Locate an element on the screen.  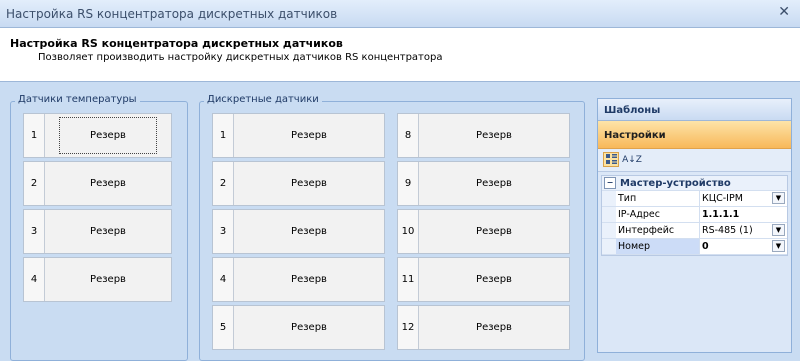
close-icon: ✕ is located at coordinates (784, 12).